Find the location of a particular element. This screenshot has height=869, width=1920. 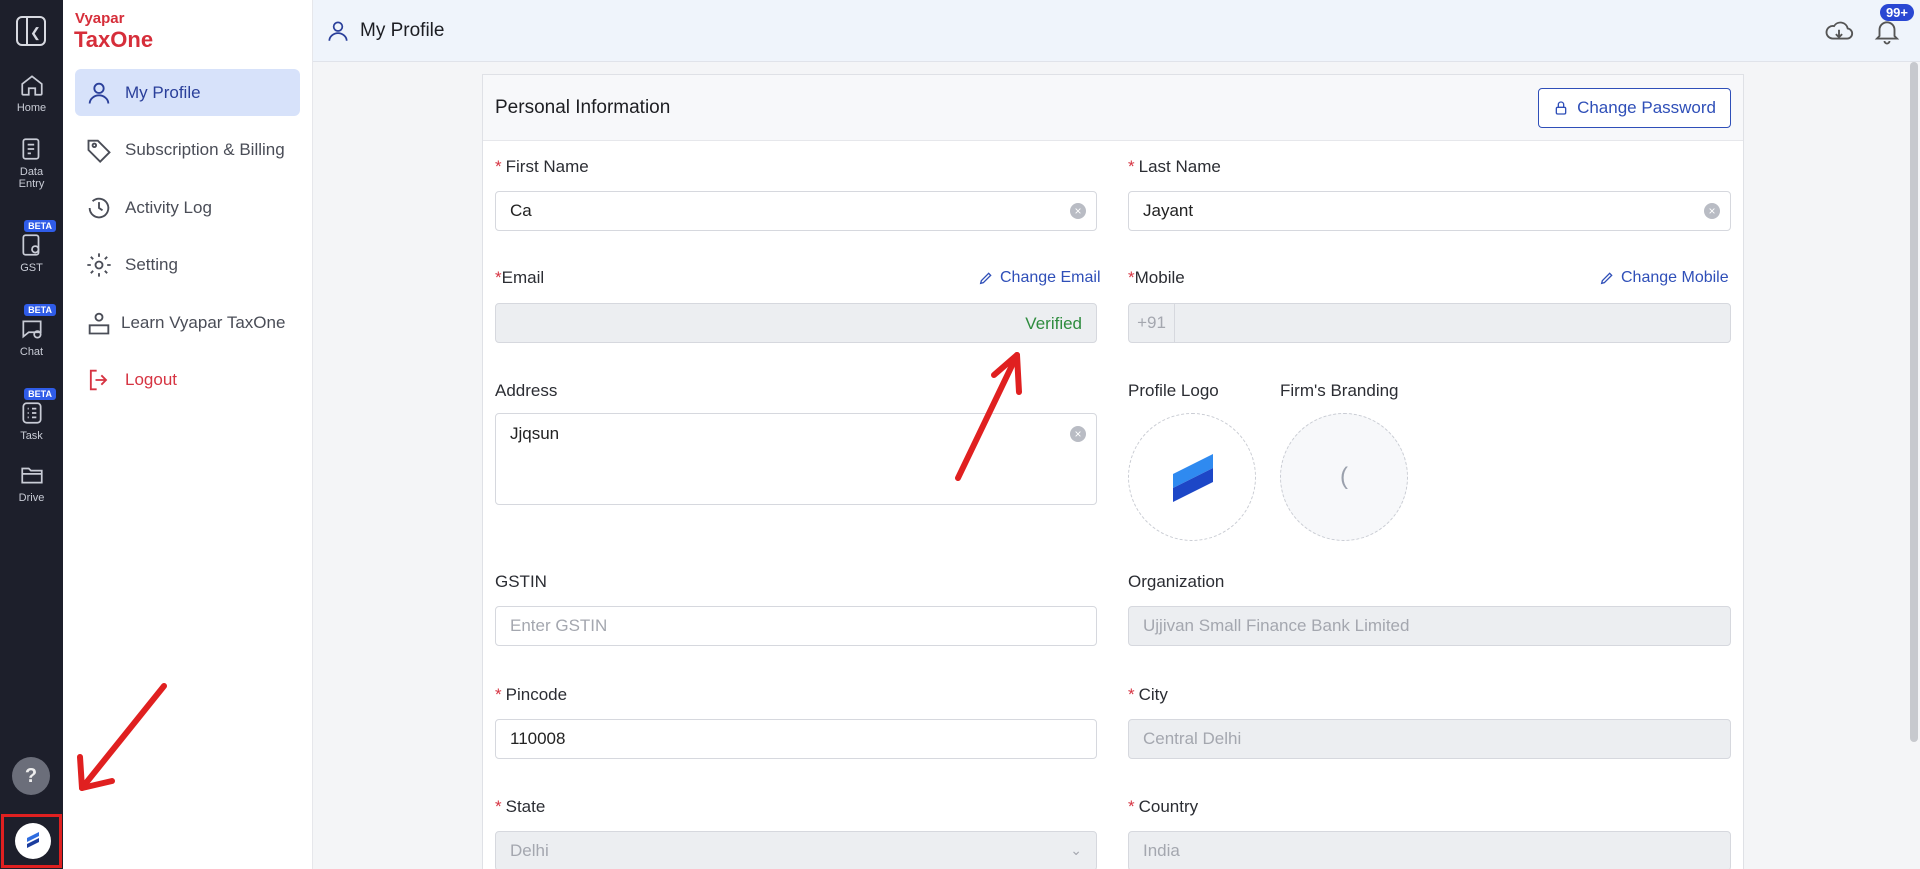

address-label: Address is located at coordinates (526, 390).